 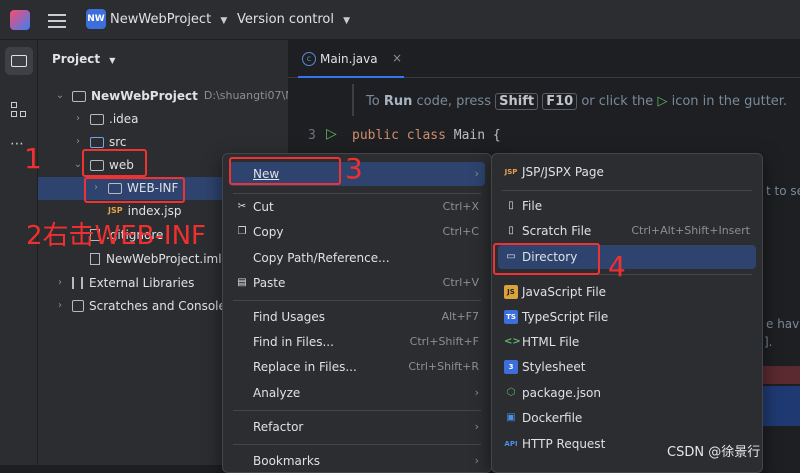 What do you see at coordinates (783, 191) in the screenshot?
I see `editor-fragment: t to see` at bounding box center [783, 191].